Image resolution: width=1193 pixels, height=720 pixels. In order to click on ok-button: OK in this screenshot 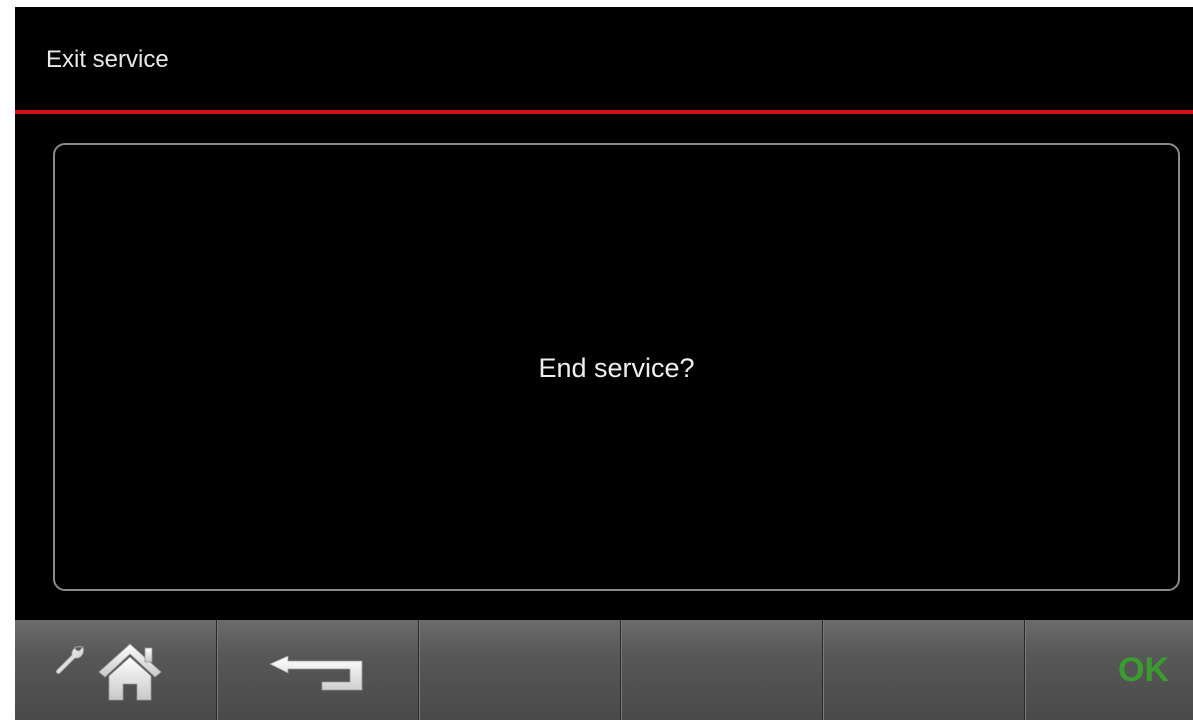, I will do `click(1109, 670)`.